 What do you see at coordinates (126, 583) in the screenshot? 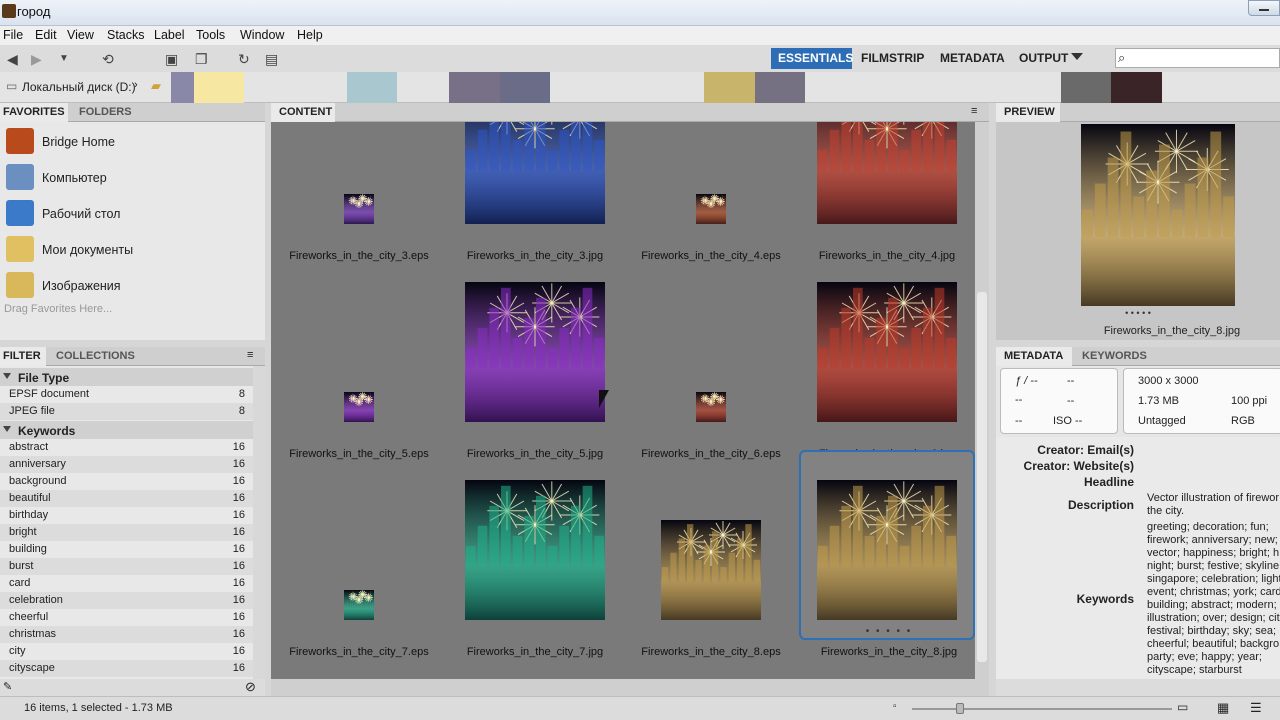
I see `filter-row: card 16` at bounding box center [126, 583].